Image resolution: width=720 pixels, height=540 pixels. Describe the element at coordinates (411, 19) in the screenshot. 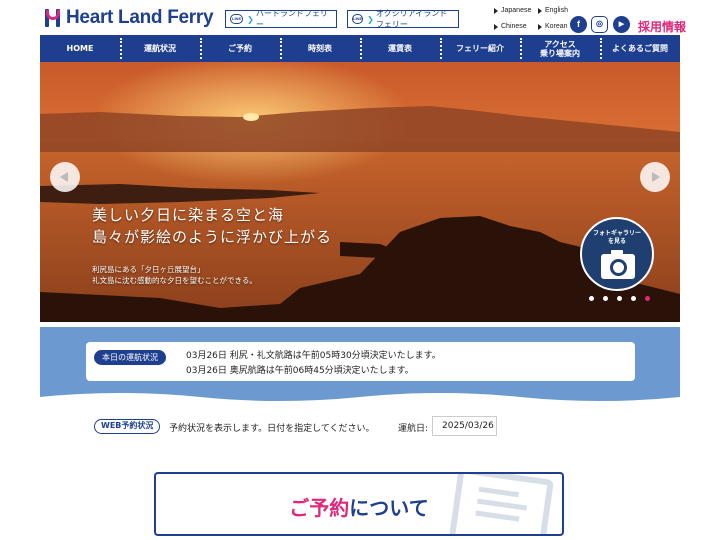

I see `line-okushiri-label: オクシリアイランドフェリー` at that location.